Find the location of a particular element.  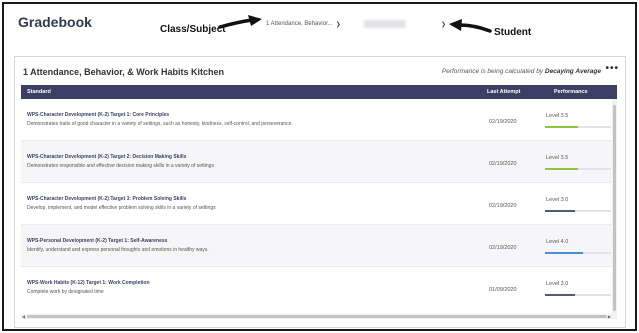

table-header: Standard Last Attempt Performance is located at coordinates (319, 92).